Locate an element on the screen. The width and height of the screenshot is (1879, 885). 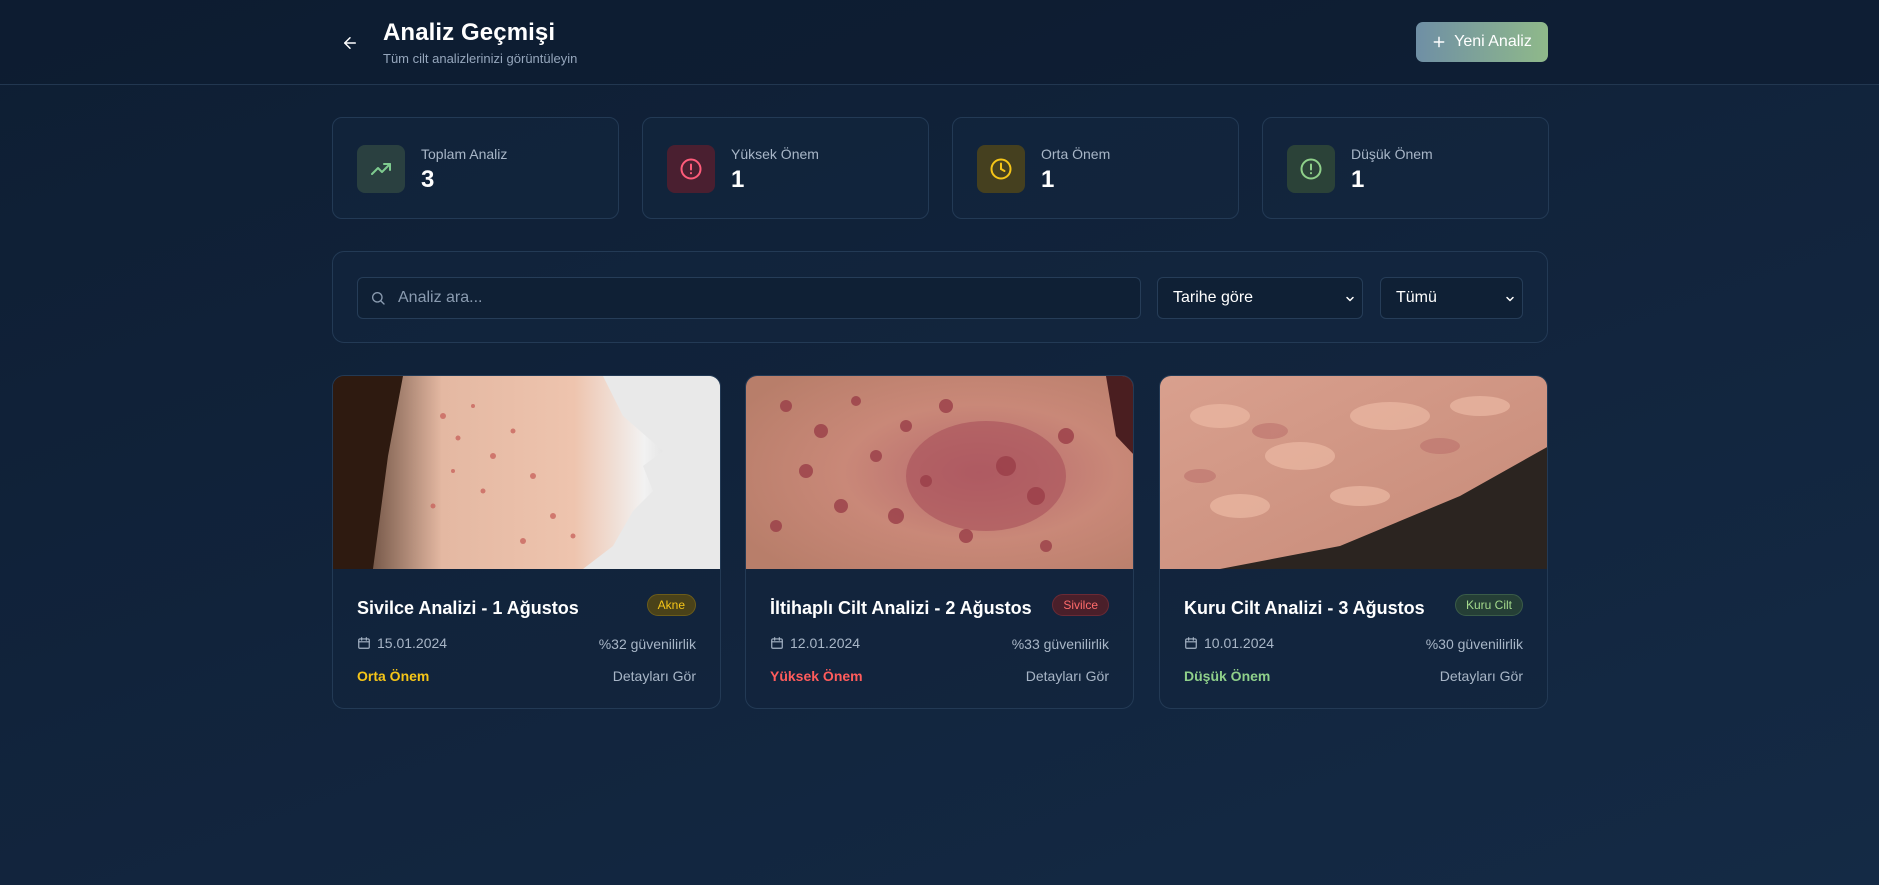
card-date-text: 15.01.2024 is located at coordinates (412, 643).